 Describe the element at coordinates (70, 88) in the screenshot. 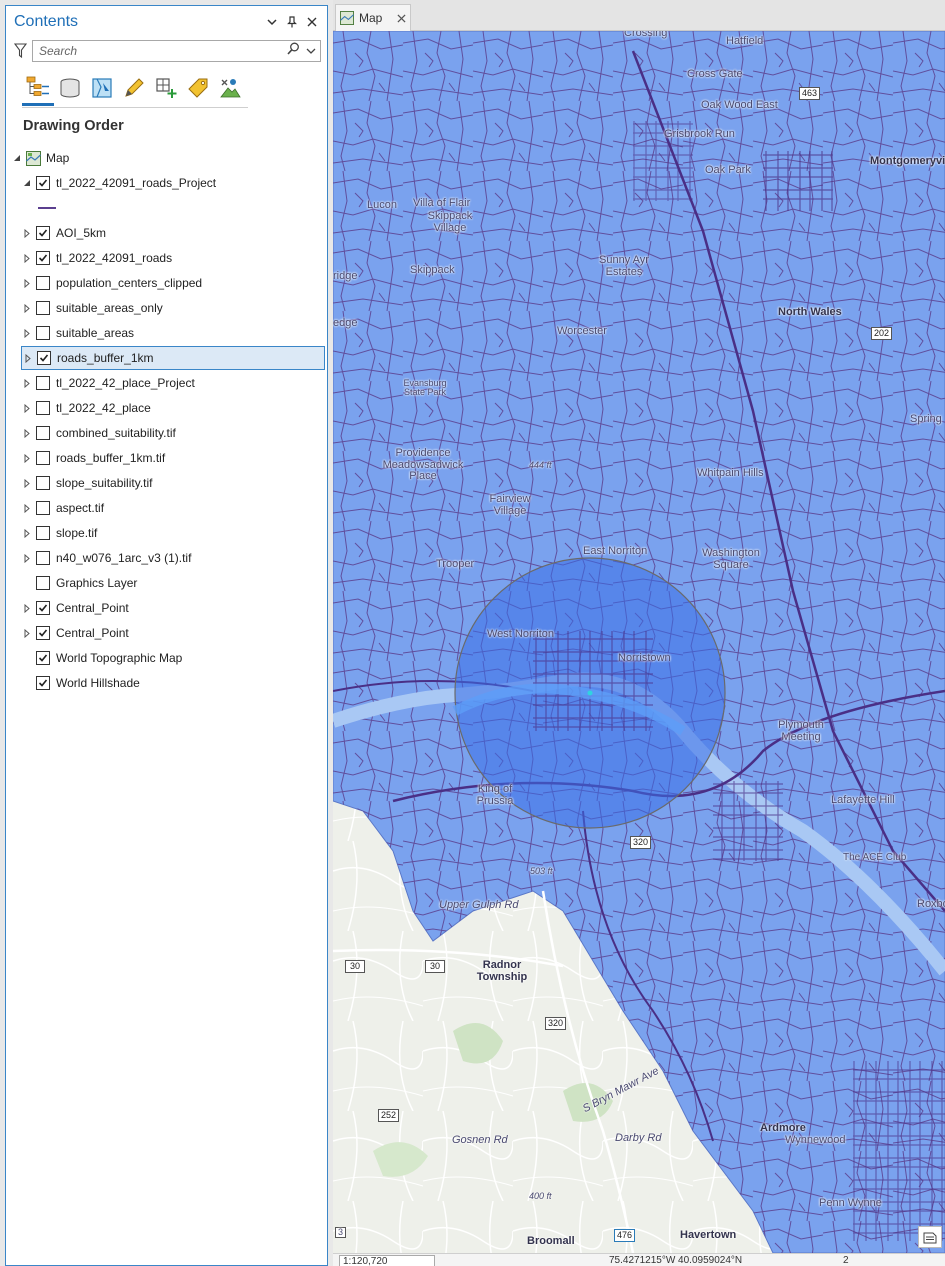

I see `list-by-source-icon` at that location.